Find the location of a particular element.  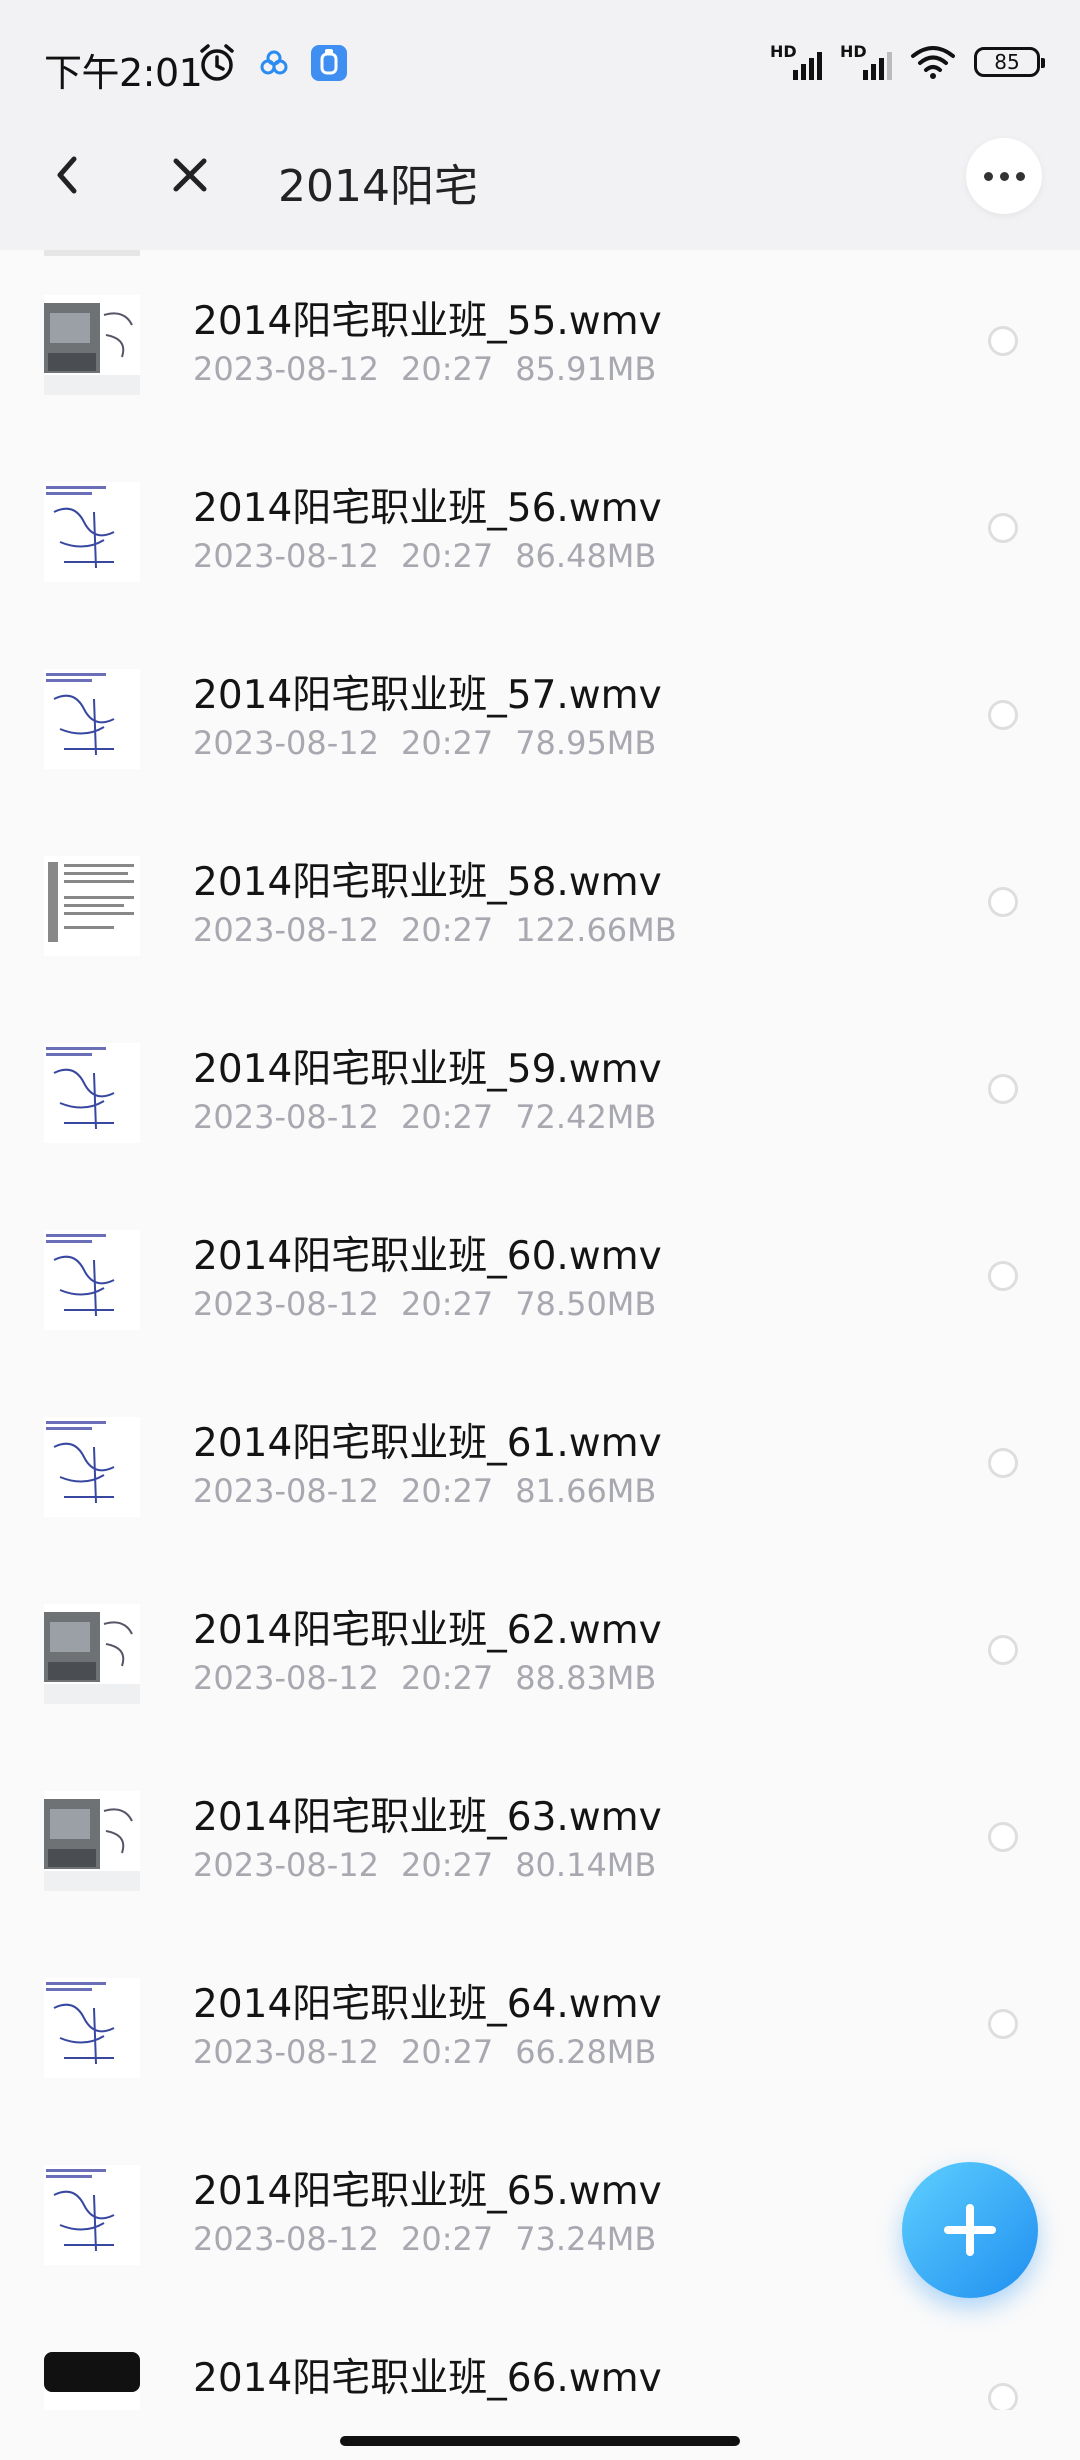

chevron-left-icon is located at coordinates (67, 175).